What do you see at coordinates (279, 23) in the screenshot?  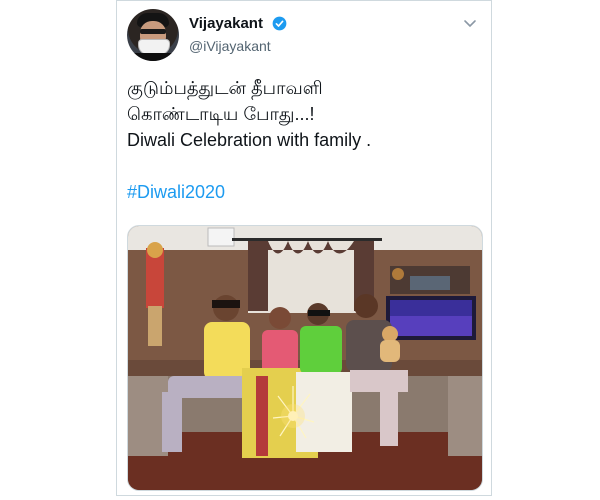 I see `verified-badge-icon` at bounding box center [279, 23].